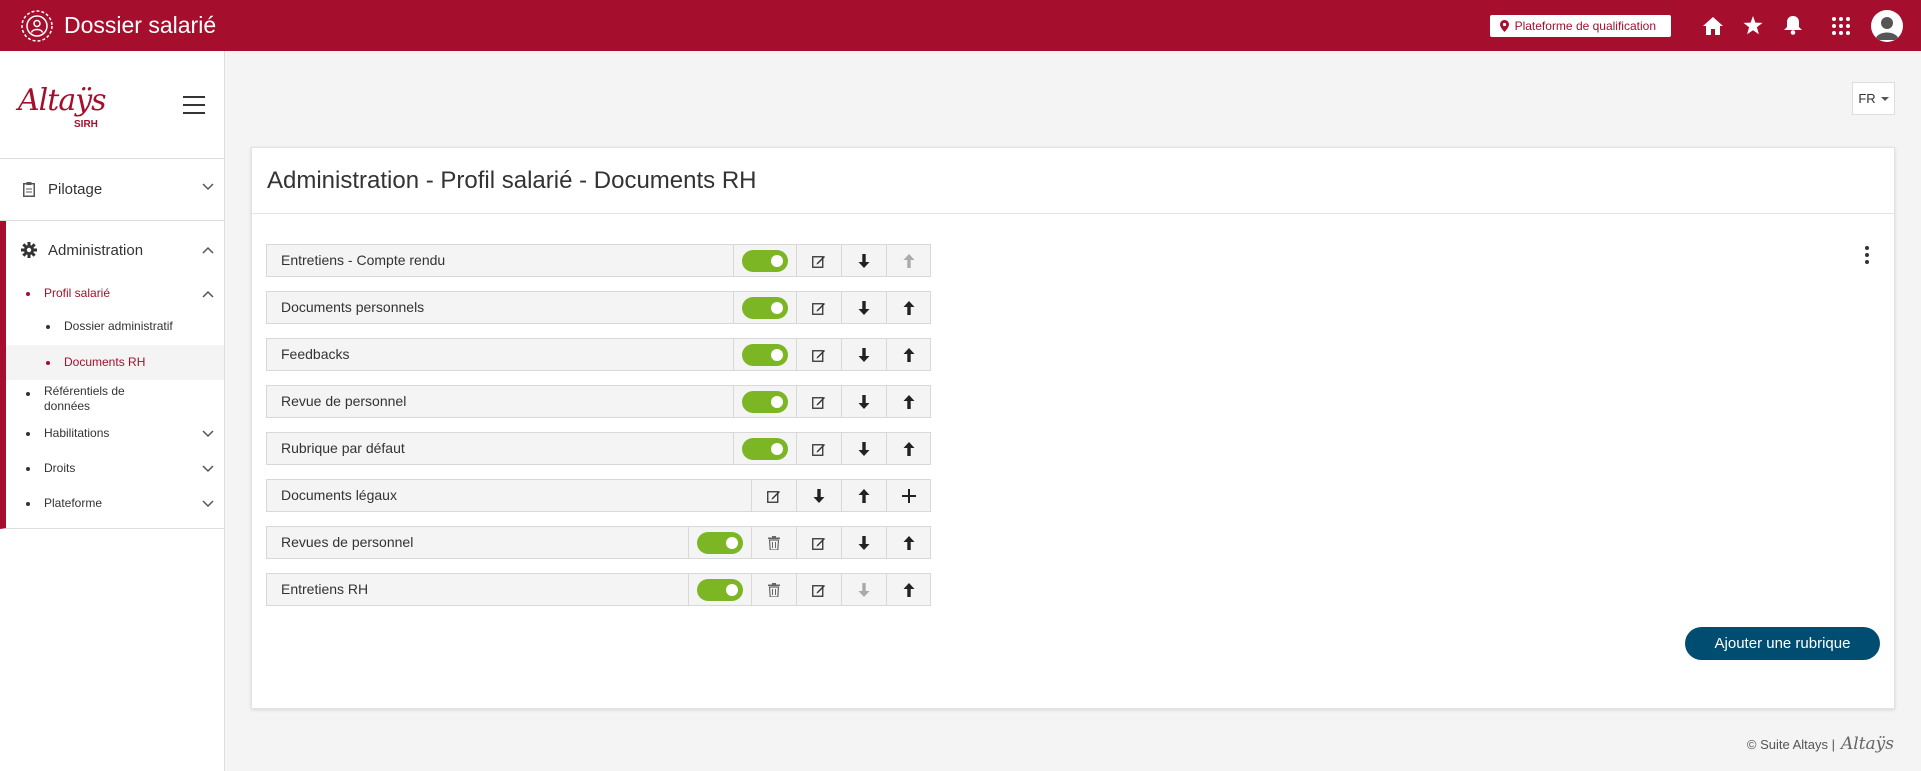  I want to click on user-profile-icon, so click(37, 26).